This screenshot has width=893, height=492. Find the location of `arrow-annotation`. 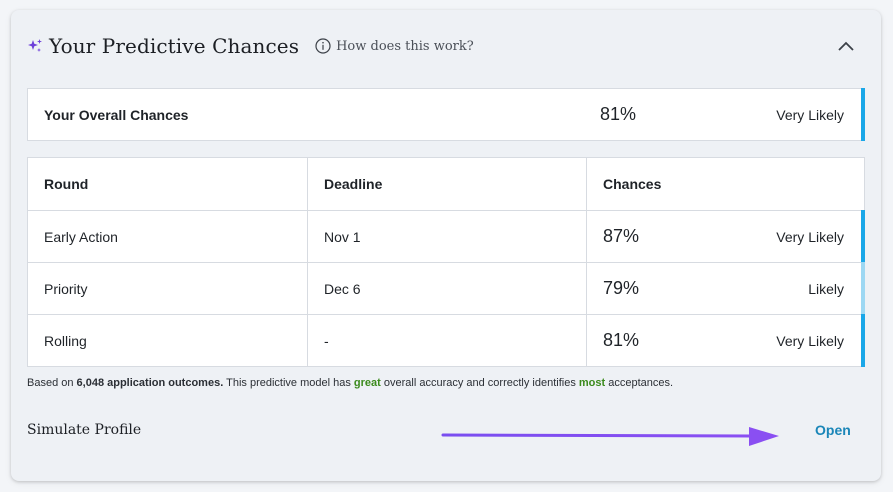

arrow-annotation is located at coordinates (610, 436).